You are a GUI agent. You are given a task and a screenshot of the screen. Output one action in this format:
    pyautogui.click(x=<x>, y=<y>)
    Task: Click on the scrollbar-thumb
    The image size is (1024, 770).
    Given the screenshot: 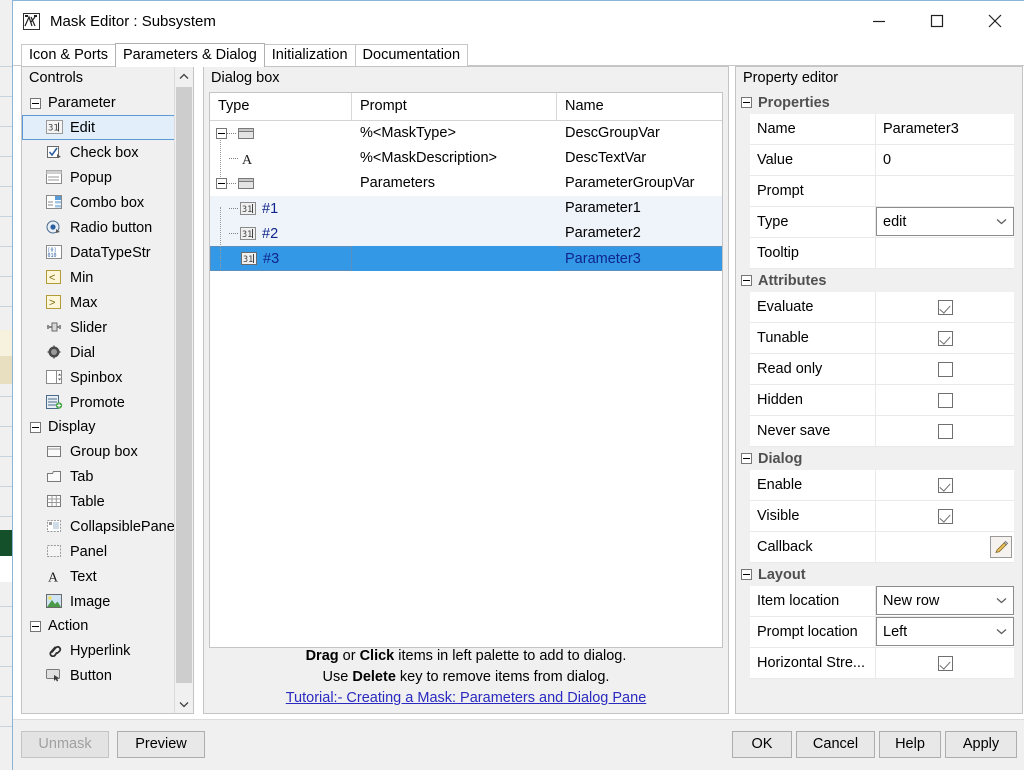 What is the action you would take?
    pyautogui.click(x=184, y=385)
    